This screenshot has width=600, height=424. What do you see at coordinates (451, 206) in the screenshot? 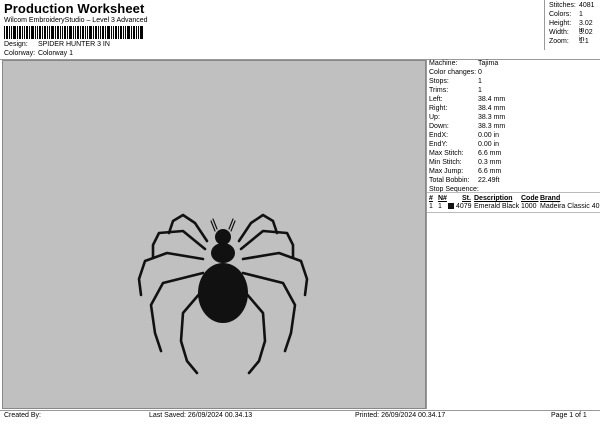
I see `thread-color-swatch` at bounding box center [451, 206].